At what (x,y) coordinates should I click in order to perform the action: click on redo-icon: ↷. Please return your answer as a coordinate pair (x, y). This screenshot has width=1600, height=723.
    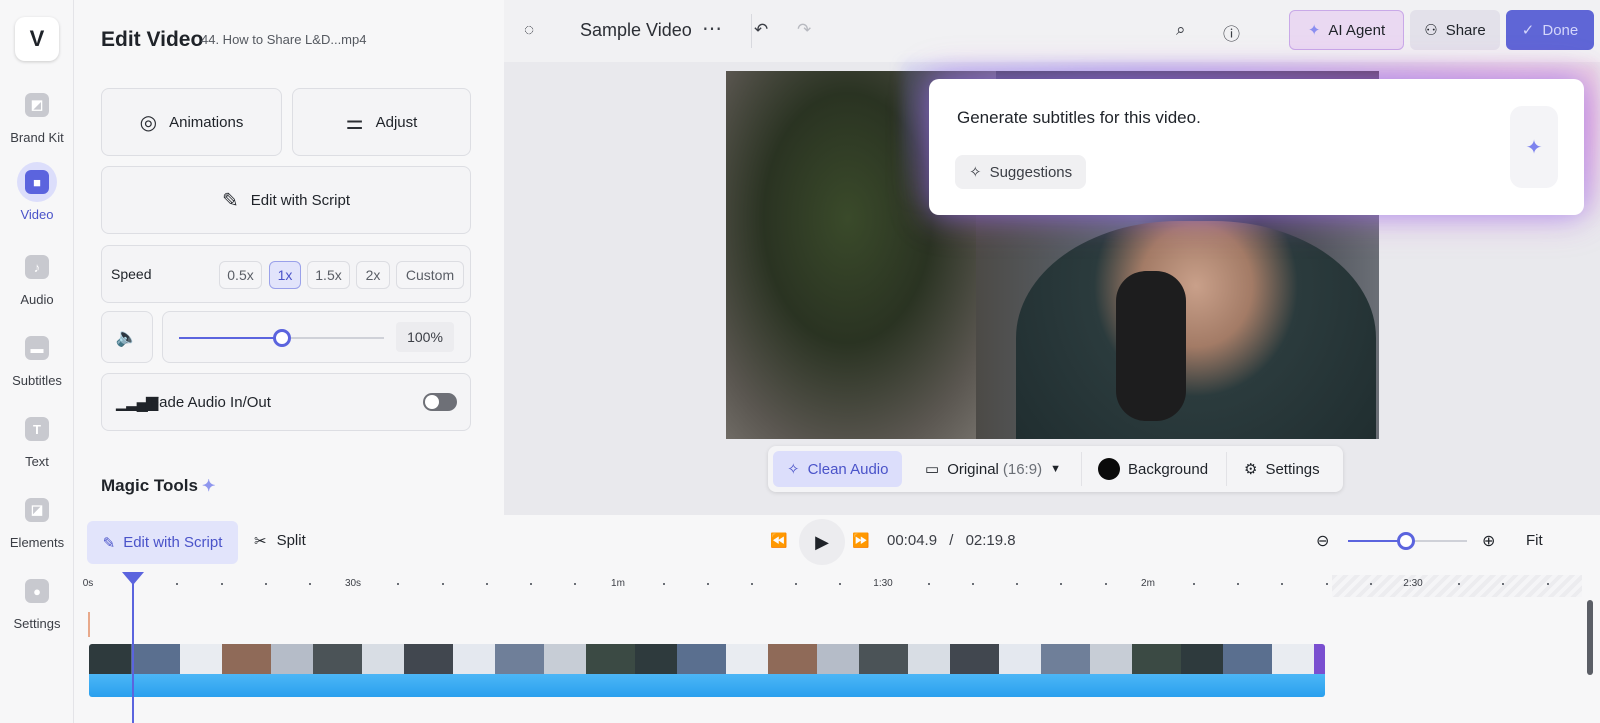
    Looking at the image, I should click on (804, 30).